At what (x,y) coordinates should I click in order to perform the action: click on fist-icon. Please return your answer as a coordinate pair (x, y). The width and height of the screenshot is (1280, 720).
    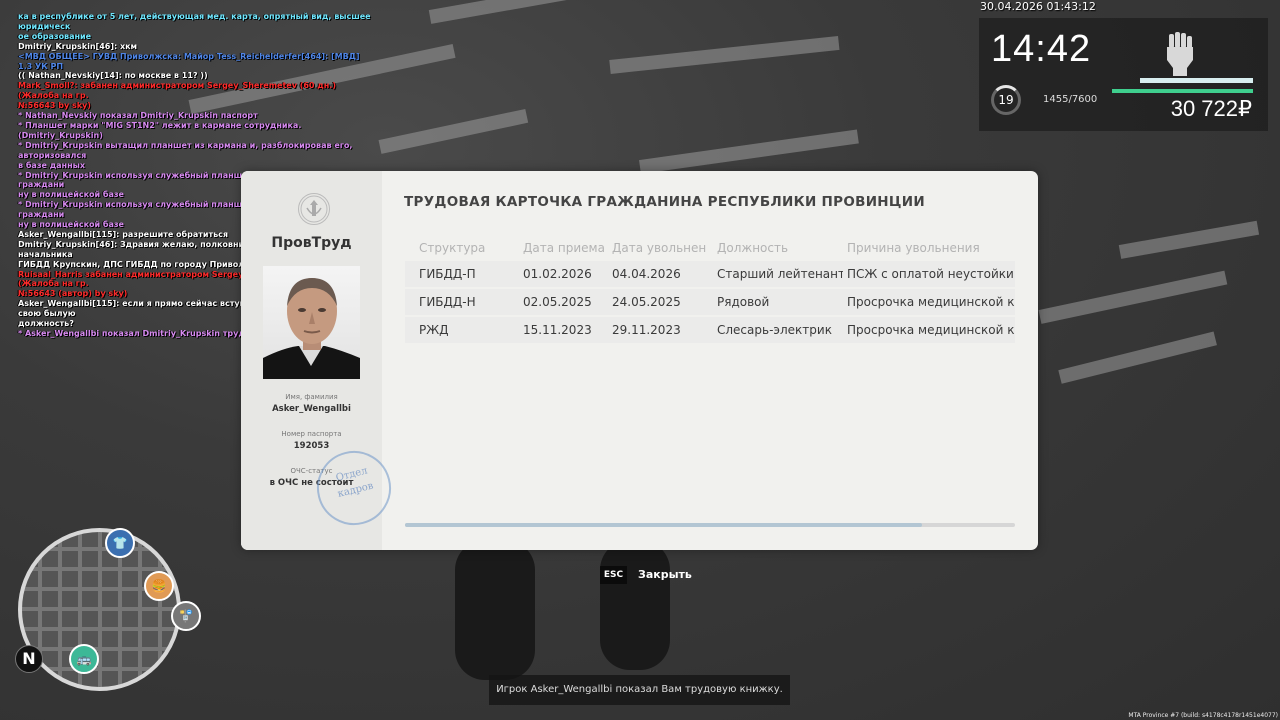
    Looking at the image, I should click on (1180, 54).